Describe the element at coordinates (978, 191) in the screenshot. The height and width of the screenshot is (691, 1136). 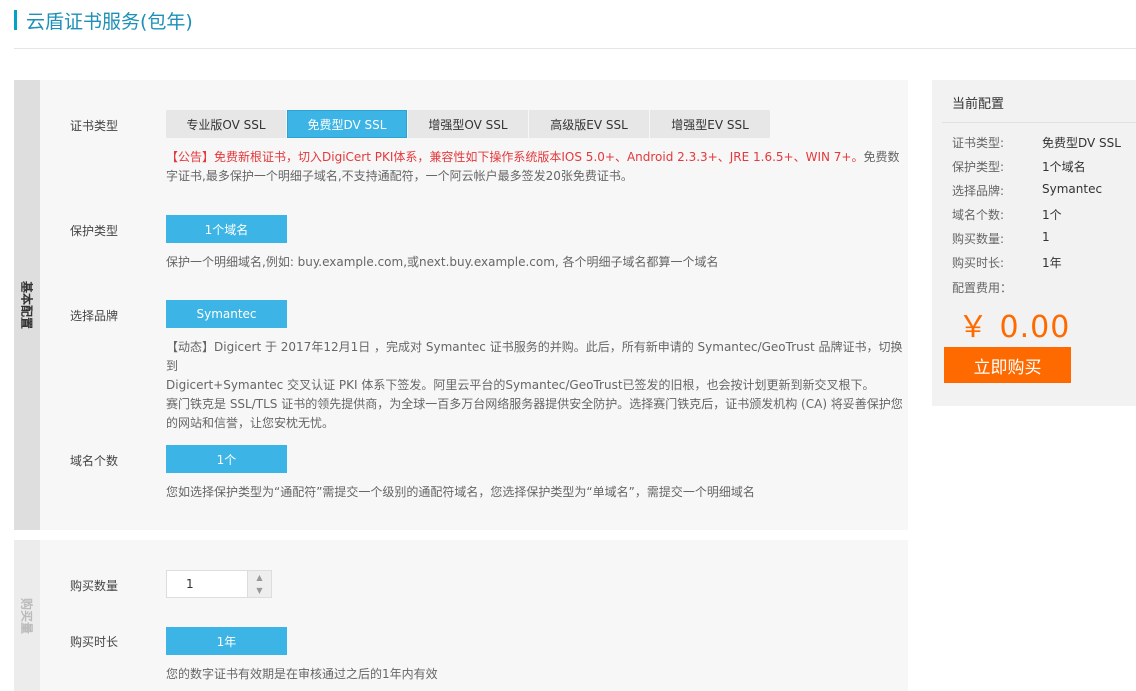
I see `summary-key: 选择品牌:` at that location.